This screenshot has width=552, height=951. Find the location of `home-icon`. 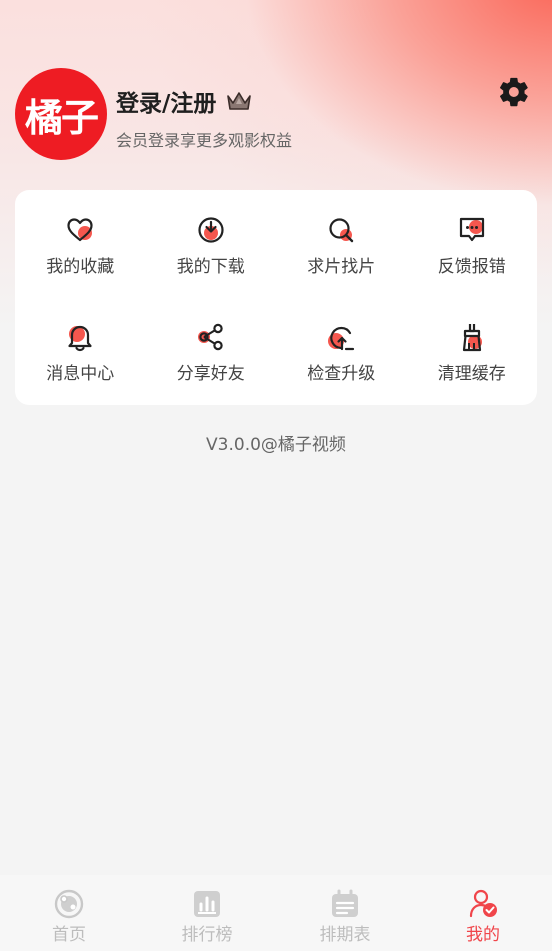

home-icon is located at coordinates (69, 904).